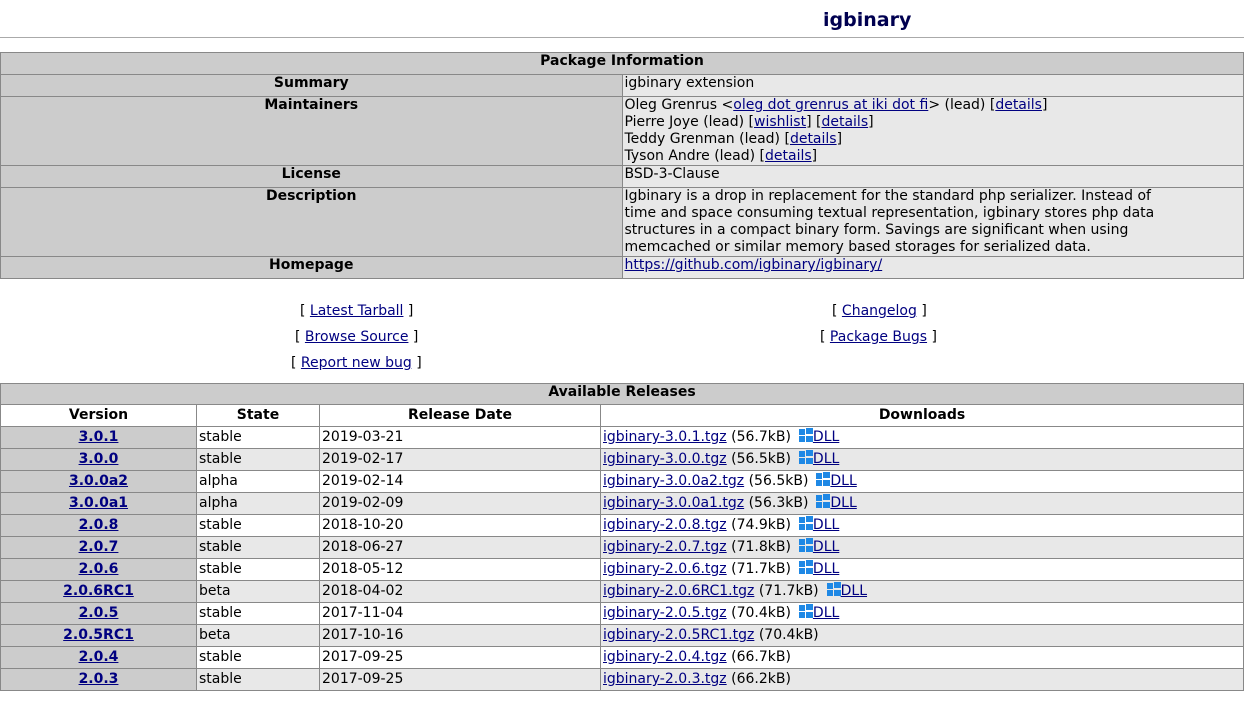  Describe the element at coordinates (922, 415) in the screenshot. I see `column-header-downloads: Downloads` at that location.